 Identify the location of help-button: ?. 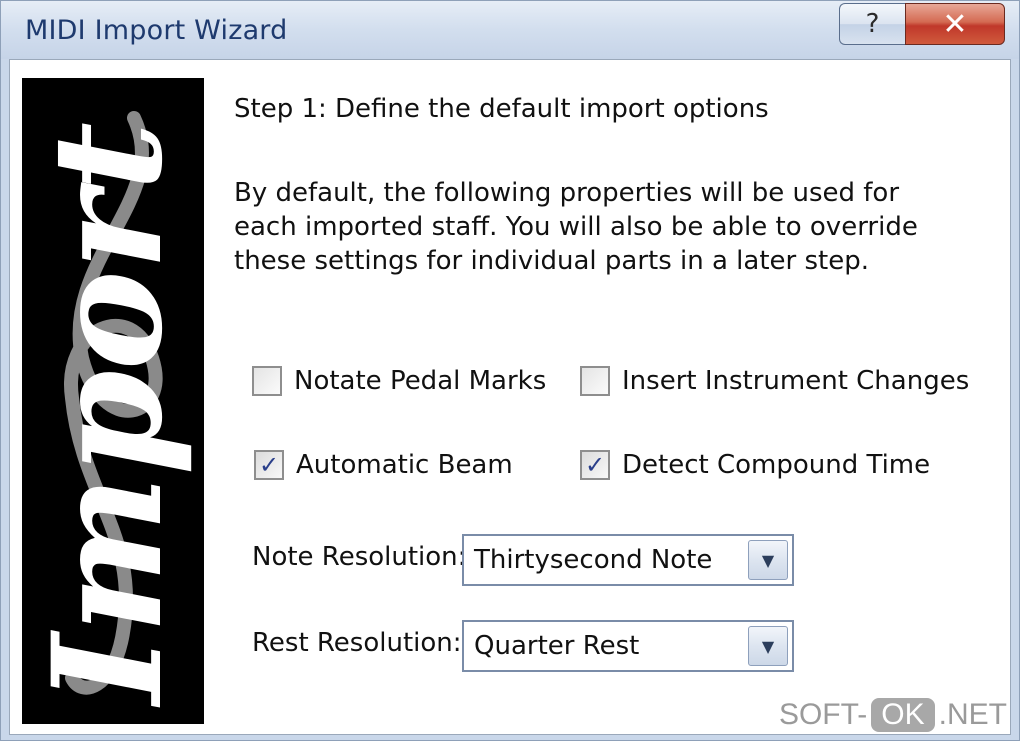
(872, 24).